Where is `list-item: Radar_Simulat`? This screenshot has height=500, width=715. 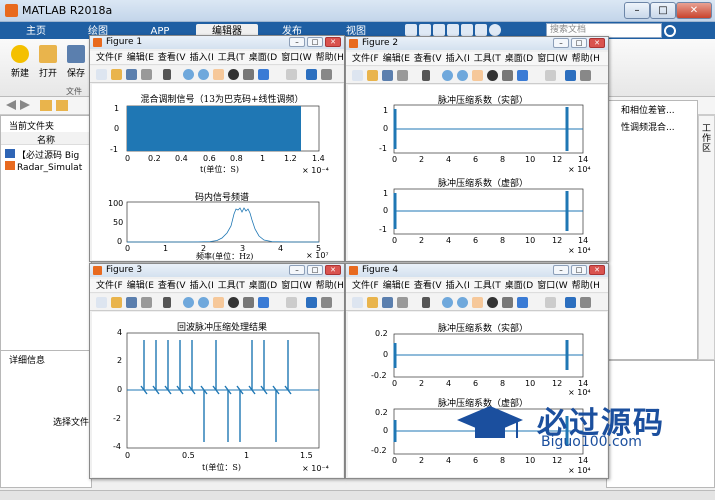 list-item: Radar_Simulat is located at coordinates (49, 167).